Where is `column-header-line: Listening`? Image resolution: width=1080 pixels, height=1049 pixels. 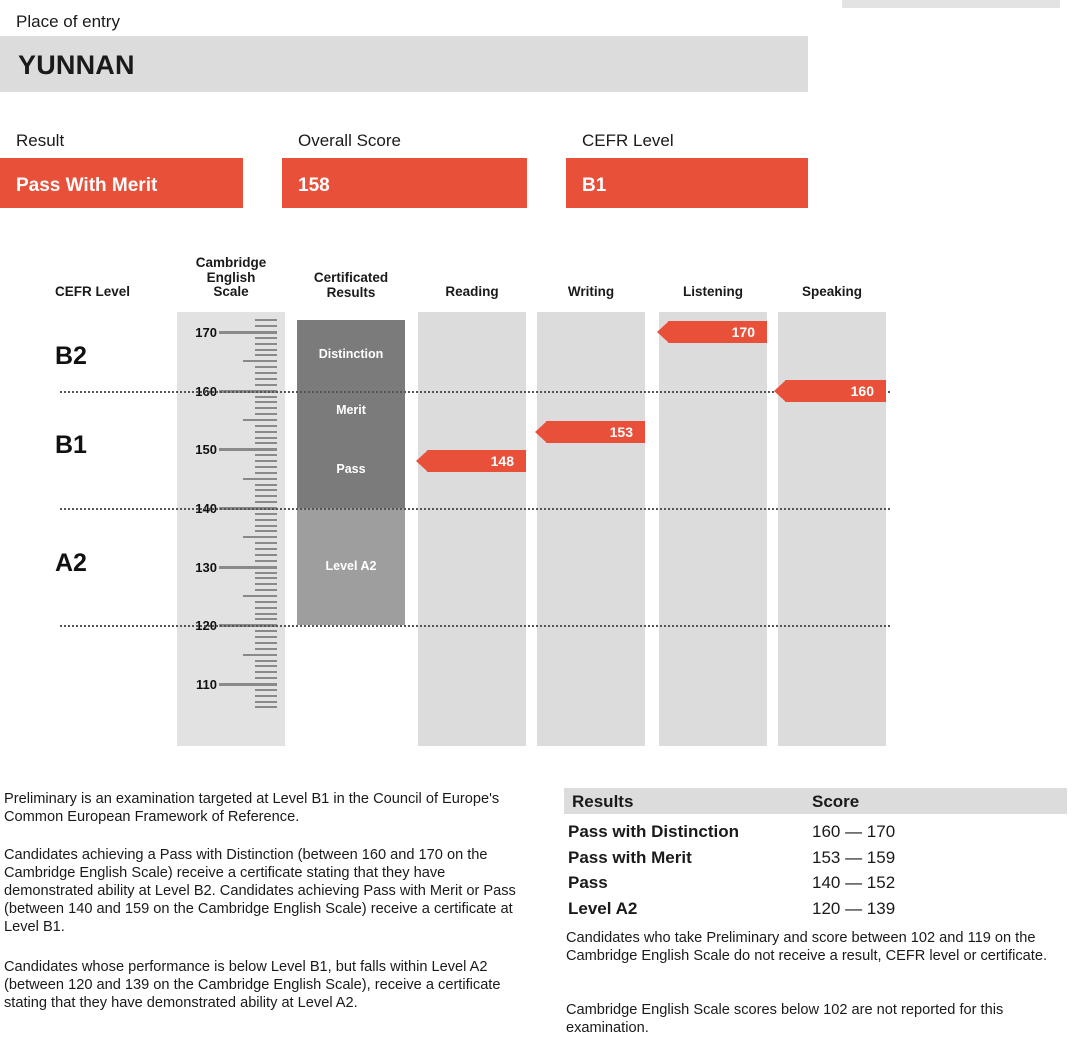
column-header-line: Listening is located at coordinates (713, 291).